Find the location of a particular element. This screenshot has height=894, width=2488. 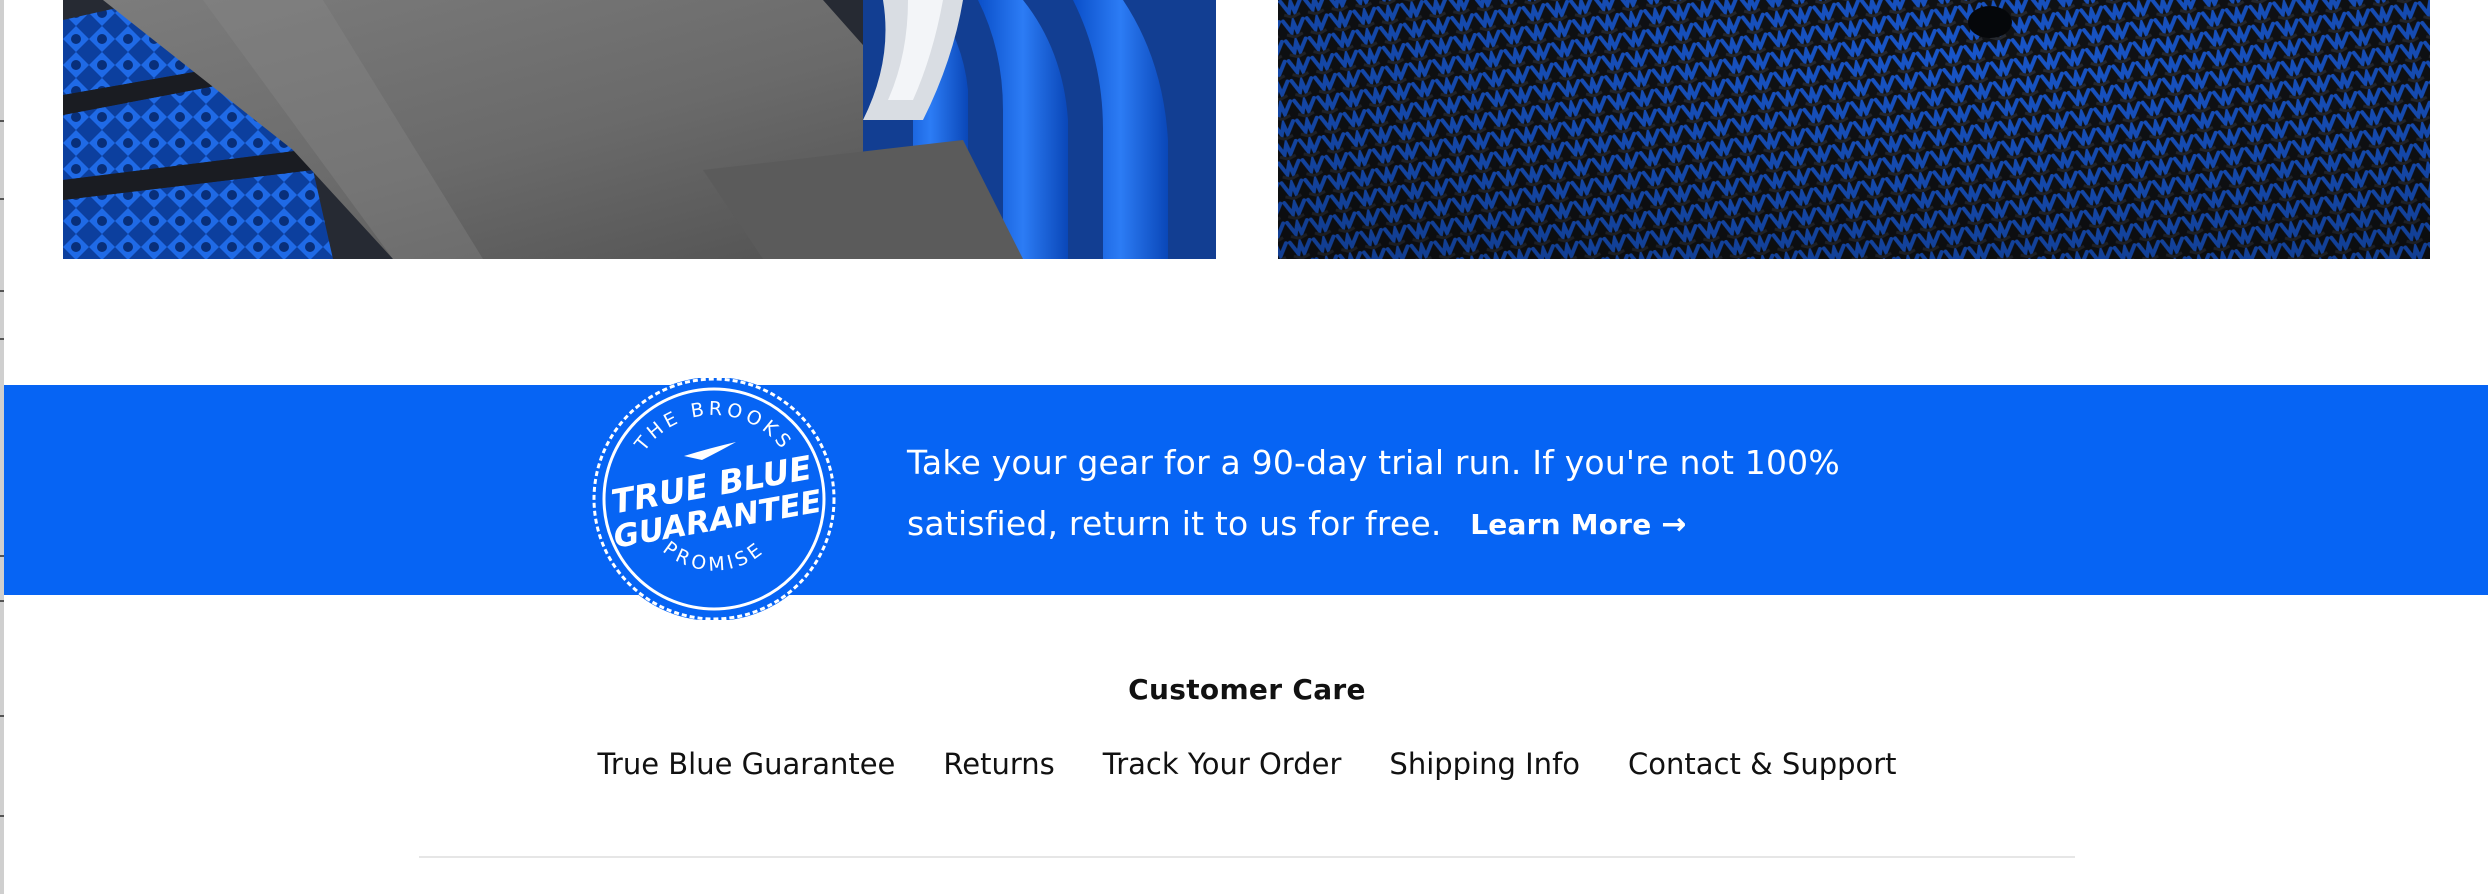

footer-link-true-blue-guarantee: True Blue Guarantee is located at coordinates (746, 764).